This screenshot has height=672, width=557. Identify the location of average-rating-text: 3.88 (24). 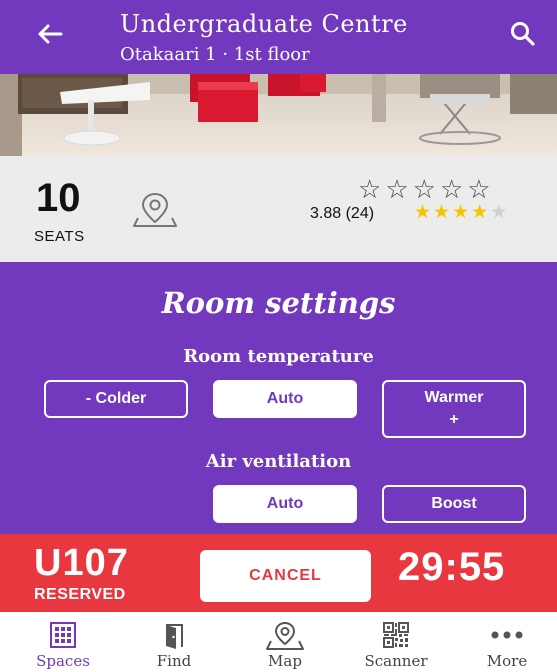
(342, 213).